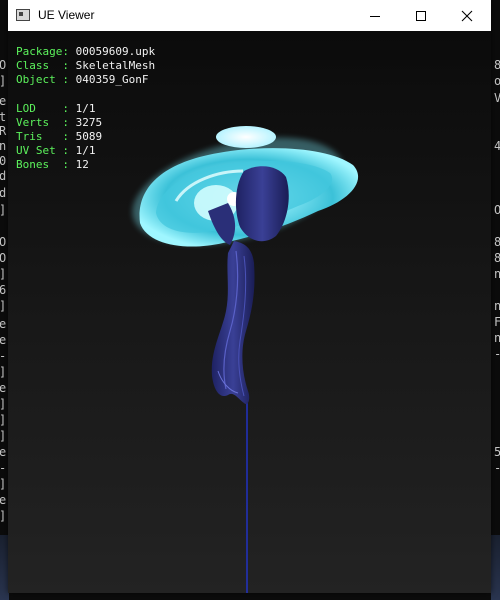 Image resolution: width=500 pixels, height=600 pixels. I want to click on background-console-right: 8 o V 4 O 8 8 n n F n - 5 -, so click(495, 300).